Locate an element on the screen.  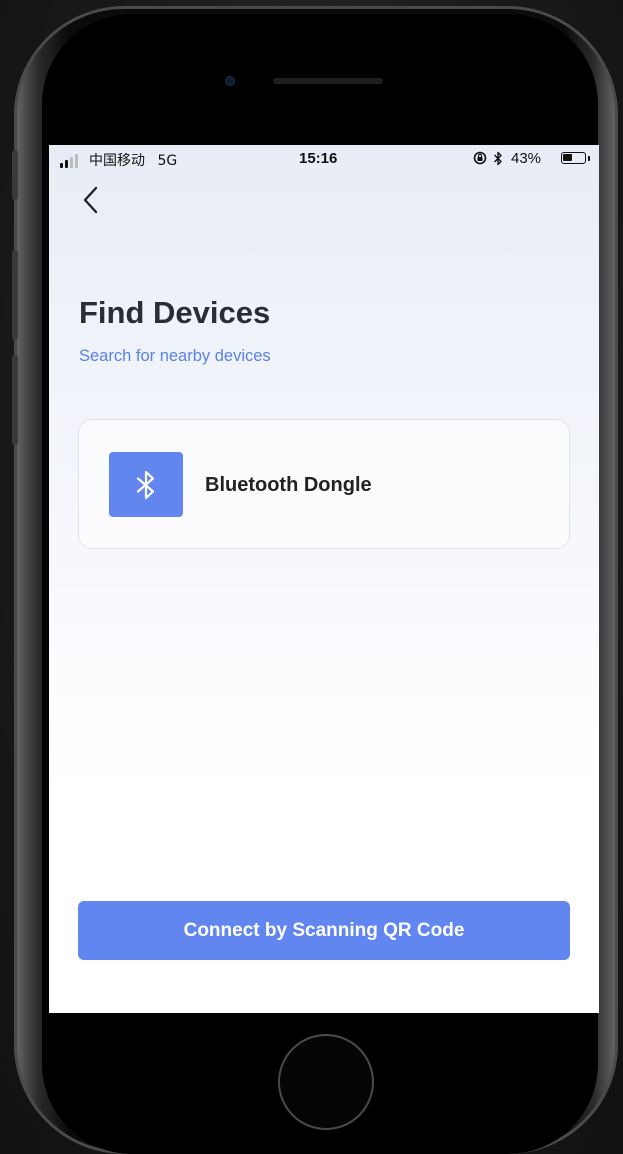
back-button is located at coordinates (92, 200).